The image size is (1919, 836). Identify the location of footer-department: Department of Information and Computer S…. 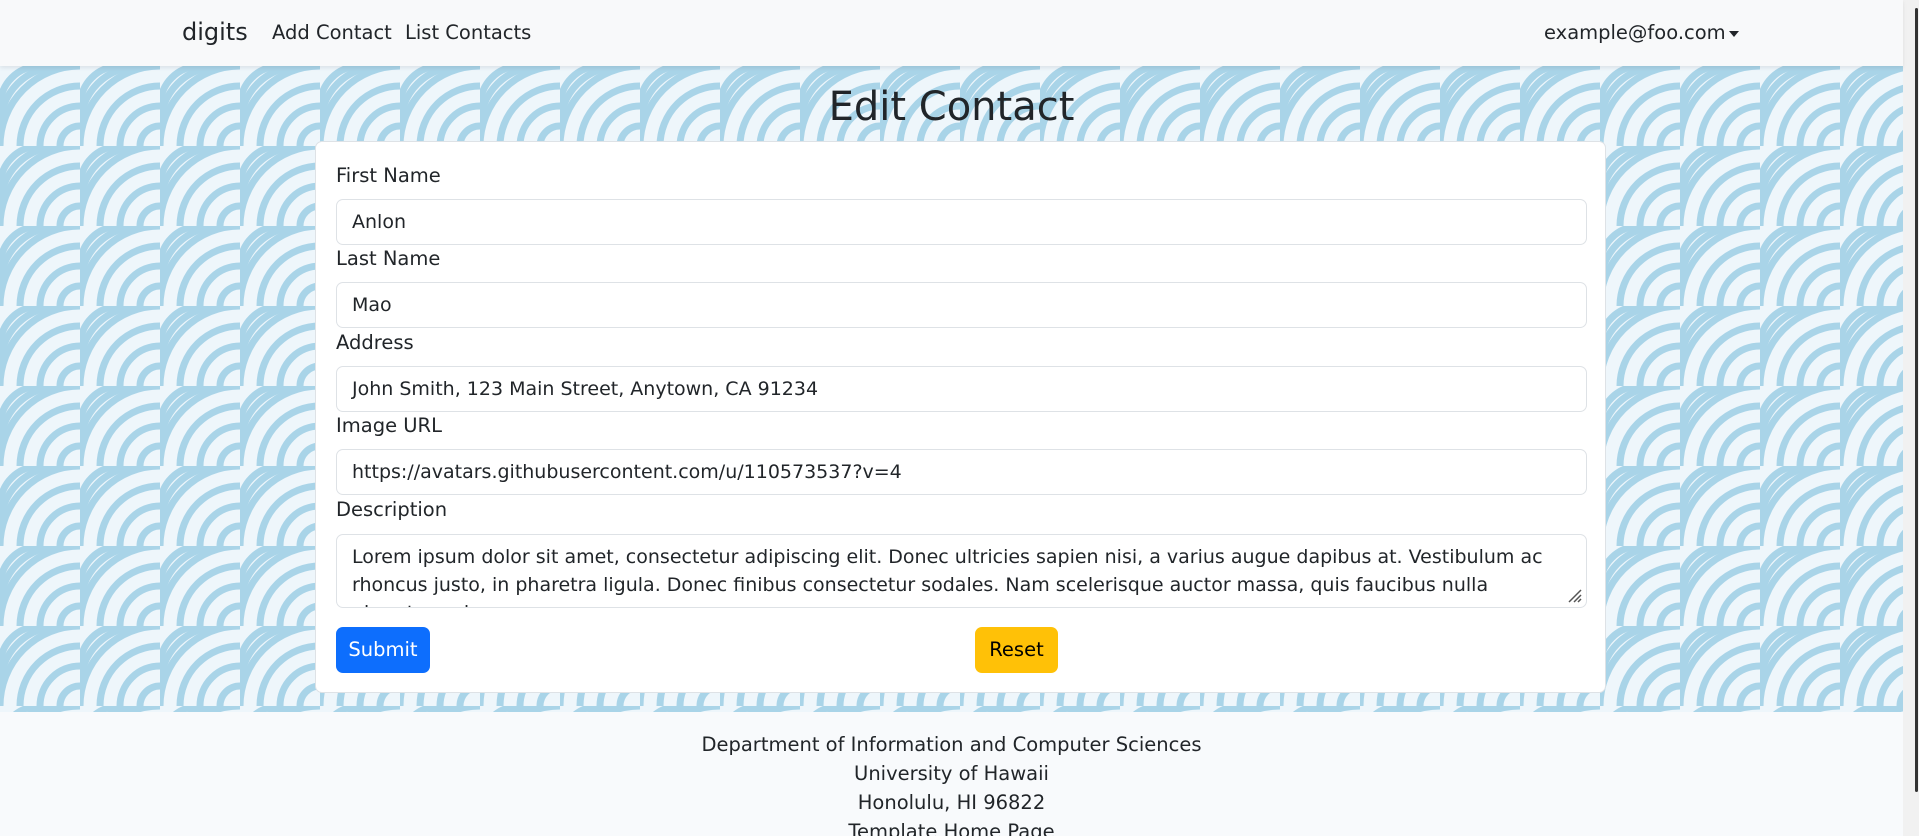
(951, 744).